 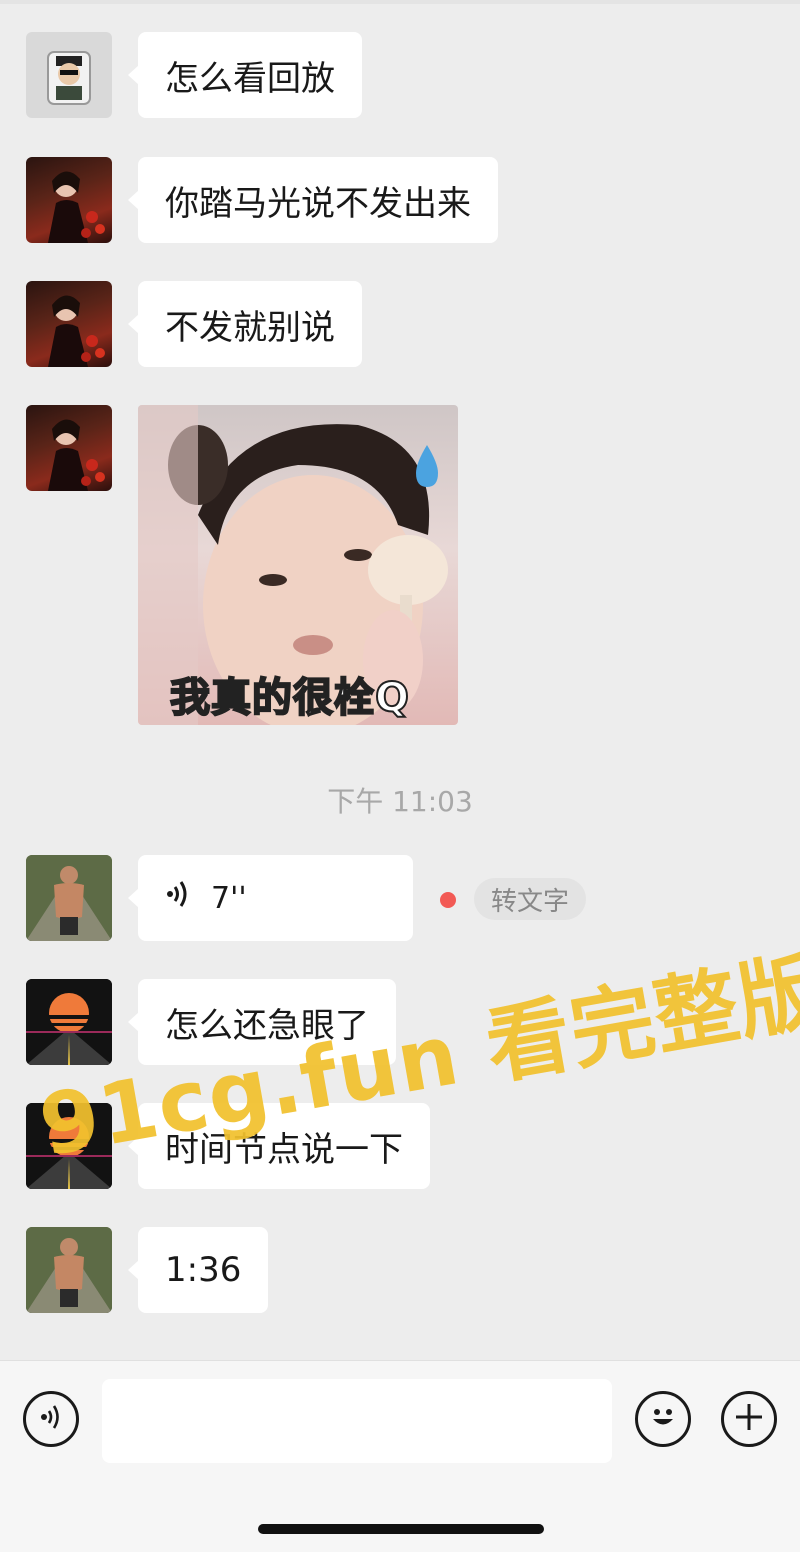 I want to click on message-text: 1:36, so click(x=203, y=1270).